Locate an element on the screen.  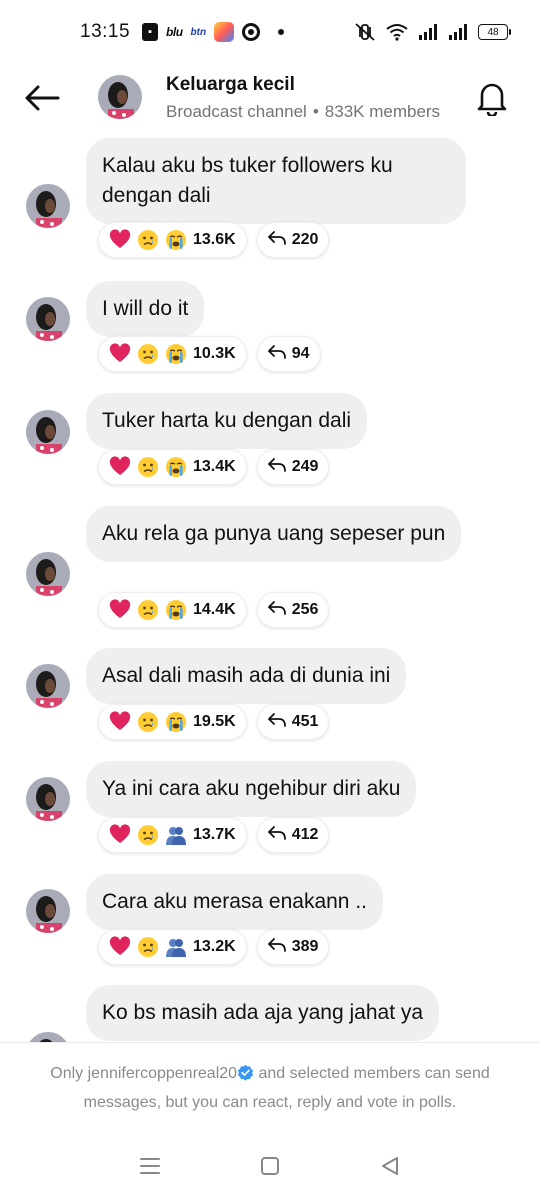
notice-username: jennifercoppenreal20 is located at coordinates (162, 1073).